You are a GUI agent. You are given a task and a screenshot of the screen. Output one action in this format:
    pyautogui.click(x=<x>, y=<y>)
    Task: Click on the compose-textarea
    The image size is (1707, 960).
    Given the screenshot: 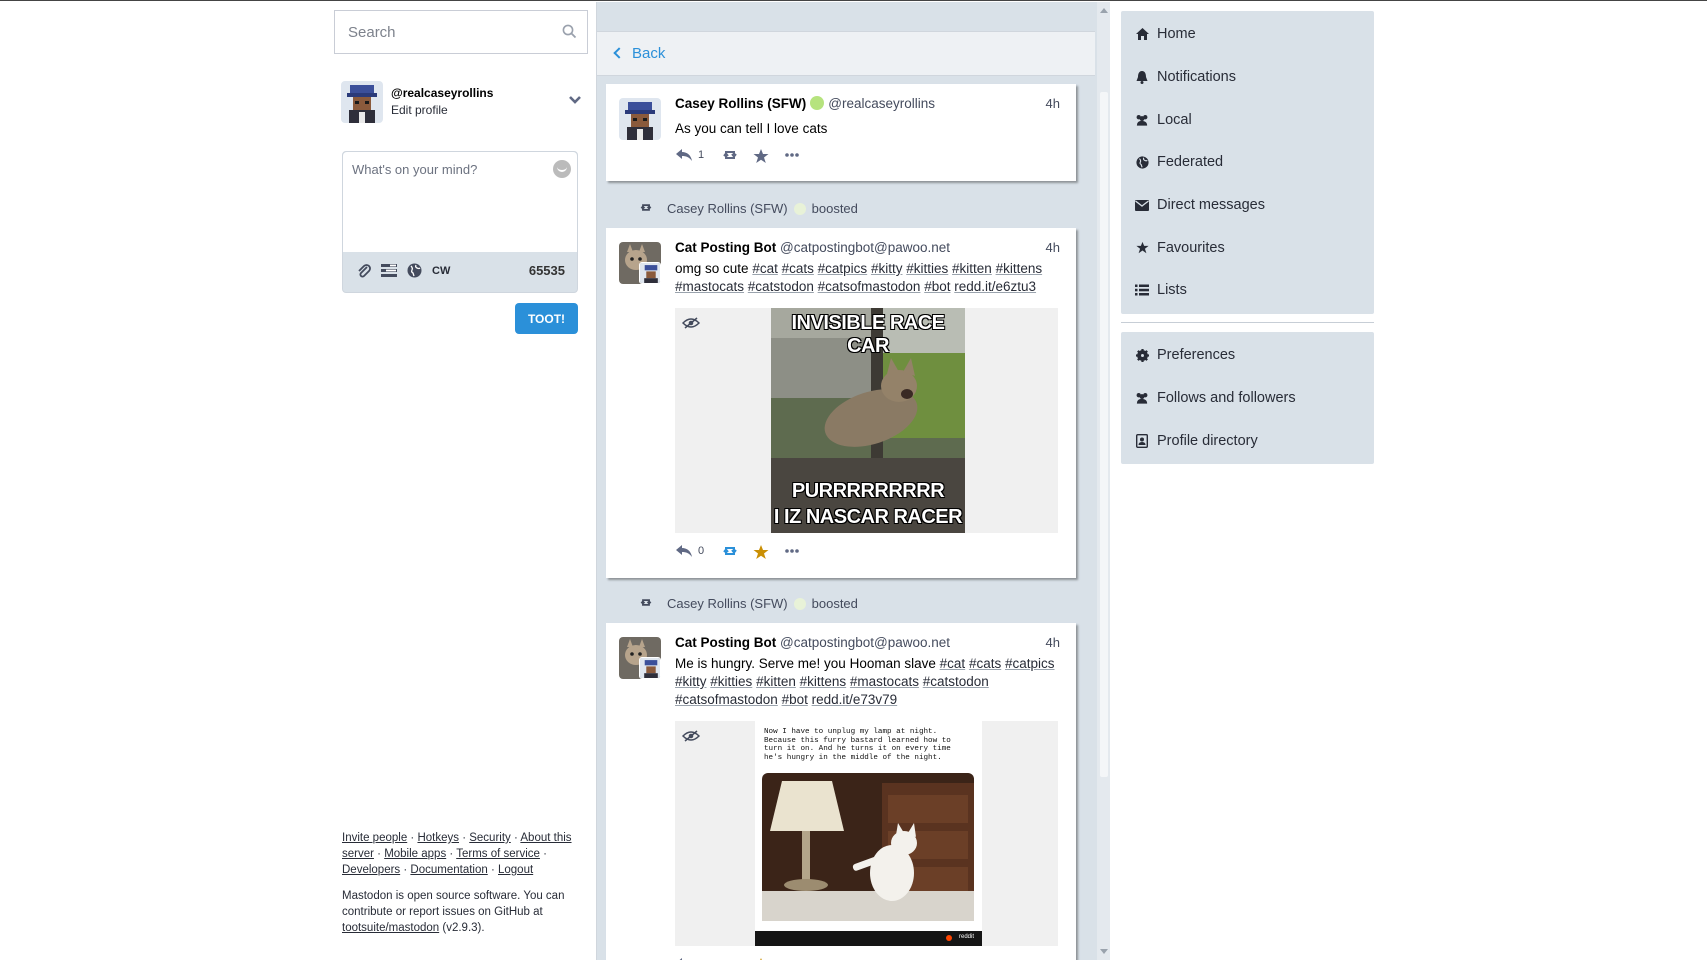 What is the action you would take?
    pyautogui.click(x=460, y=202)
    